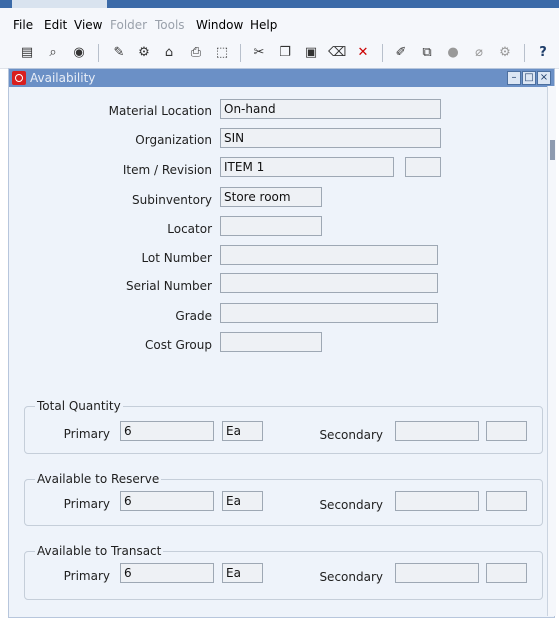 Image resolution: width=559 pixels, height=618 pixels. What do you see at coordinates (544, 78) in the screenshot?
I see `close-icon: ×` at bounding box center [544, 78].